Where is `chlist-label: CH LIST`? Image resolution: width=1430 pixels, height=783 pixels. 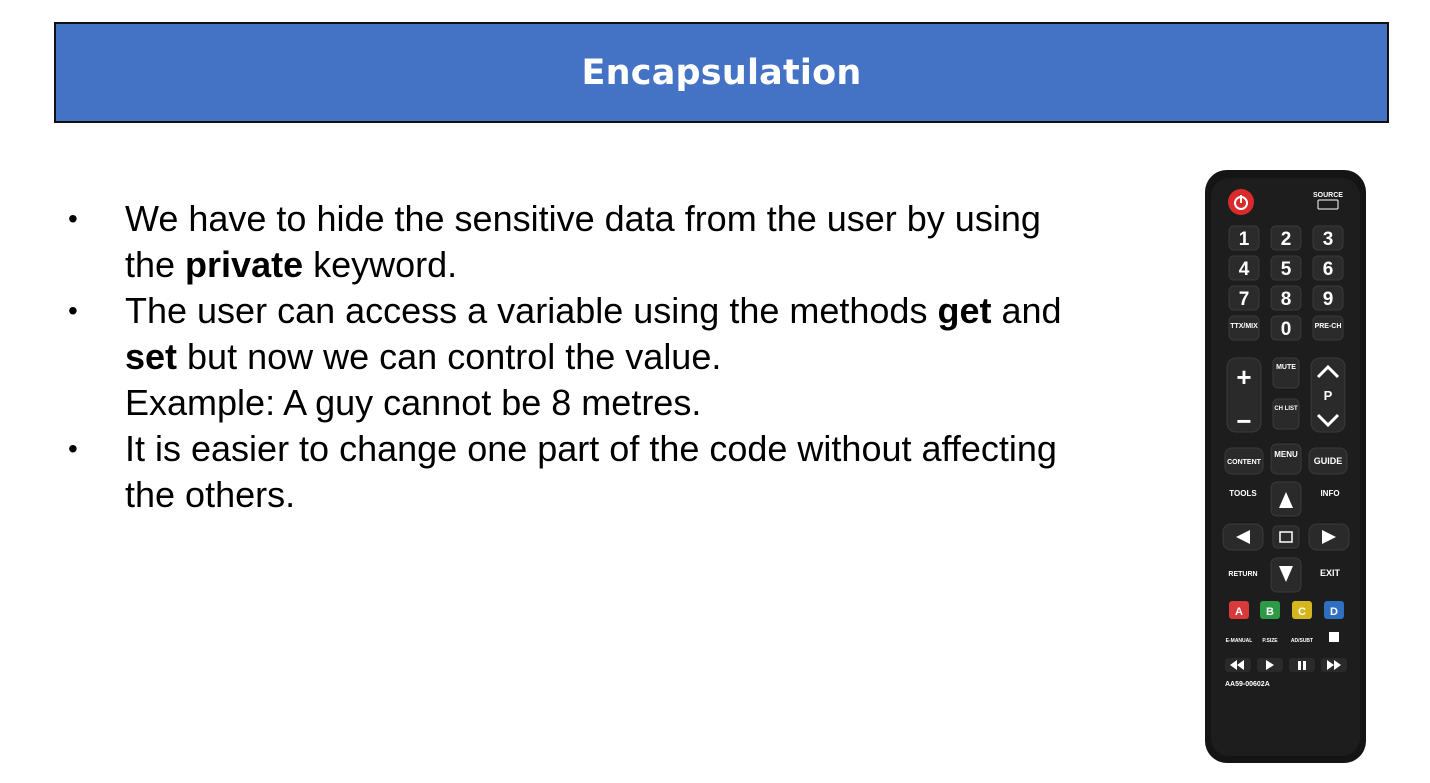 chlist-label: CH LIST is located at coordinates (1286, 409).